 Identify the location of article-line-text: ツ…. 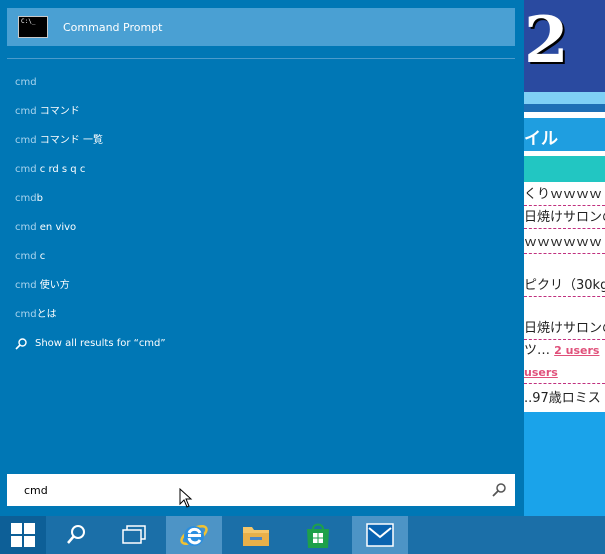
(537, 350).